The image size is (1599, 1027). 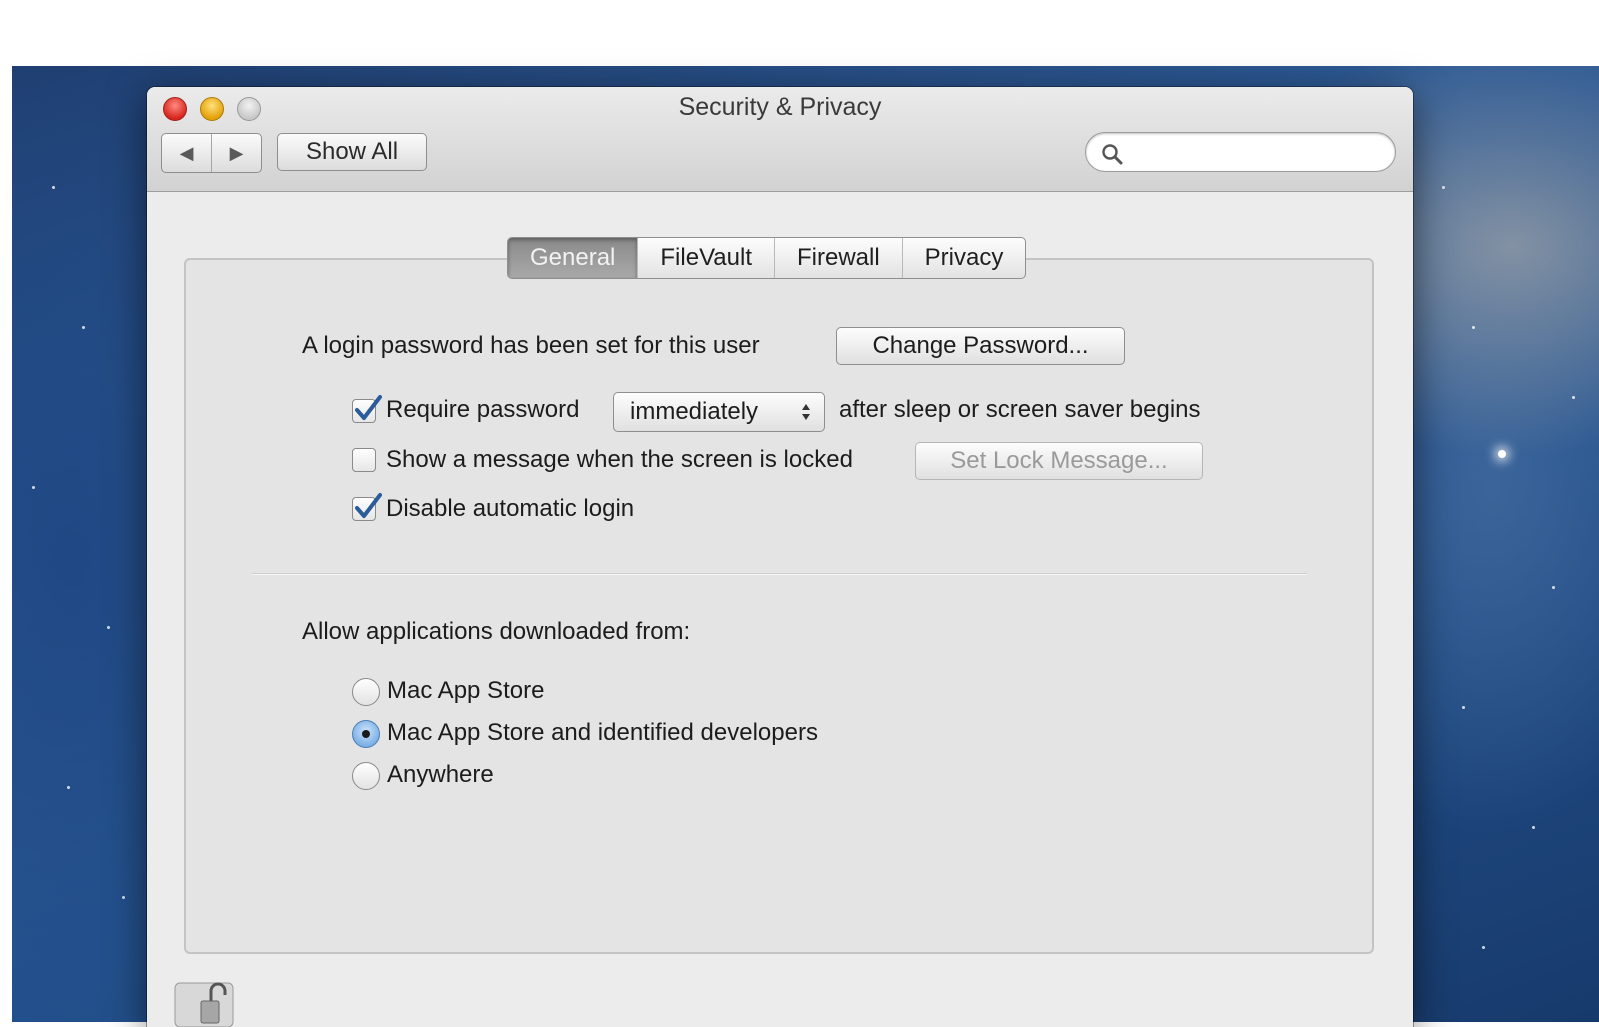 I want to click on updown-arrows-icon, so click(x=806, y=412).